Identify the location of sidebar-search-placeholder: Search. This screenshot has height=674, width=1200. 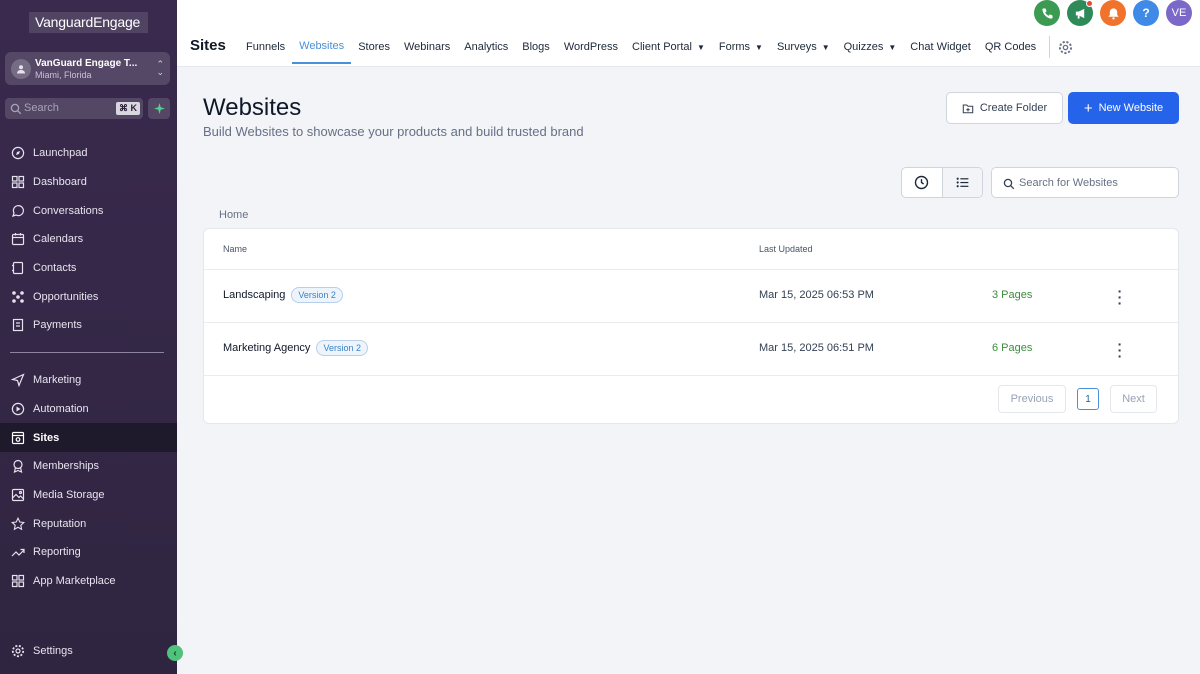
(41, 108).